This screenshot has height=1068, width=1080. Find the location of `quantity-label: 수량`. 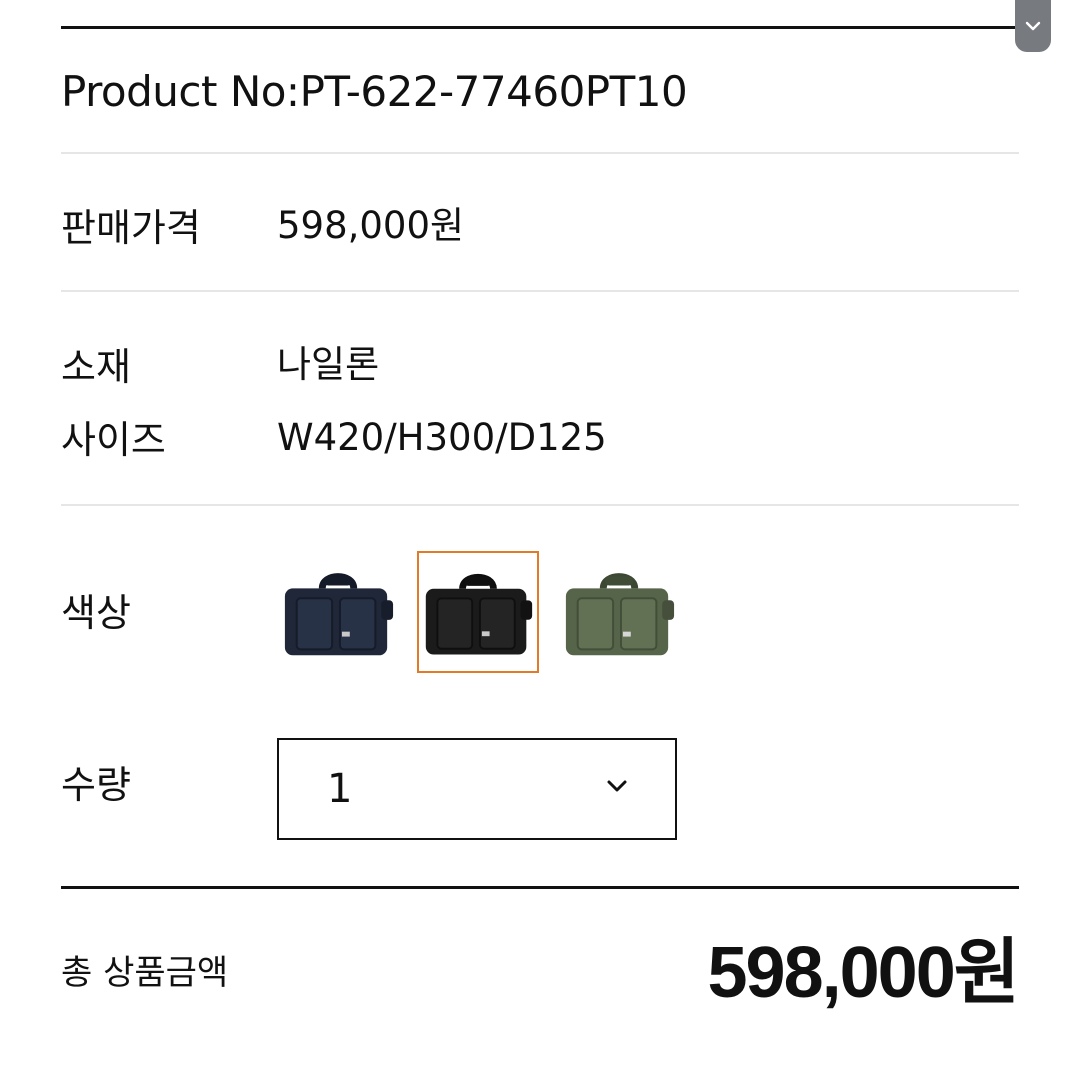

quantity-label: 수량 is located at coordinates (96, 785).